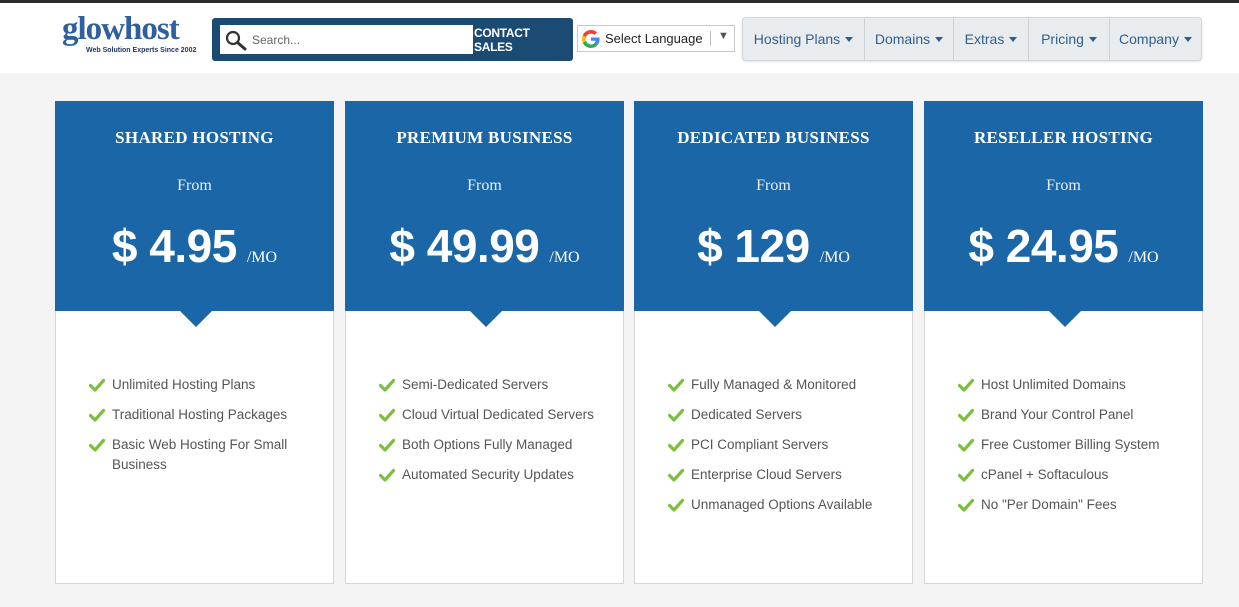 This screenshot has height=607, width=1239. I want to click on plan-feature-text: Basic Web Hosting For Small Business, so click(200, 454).